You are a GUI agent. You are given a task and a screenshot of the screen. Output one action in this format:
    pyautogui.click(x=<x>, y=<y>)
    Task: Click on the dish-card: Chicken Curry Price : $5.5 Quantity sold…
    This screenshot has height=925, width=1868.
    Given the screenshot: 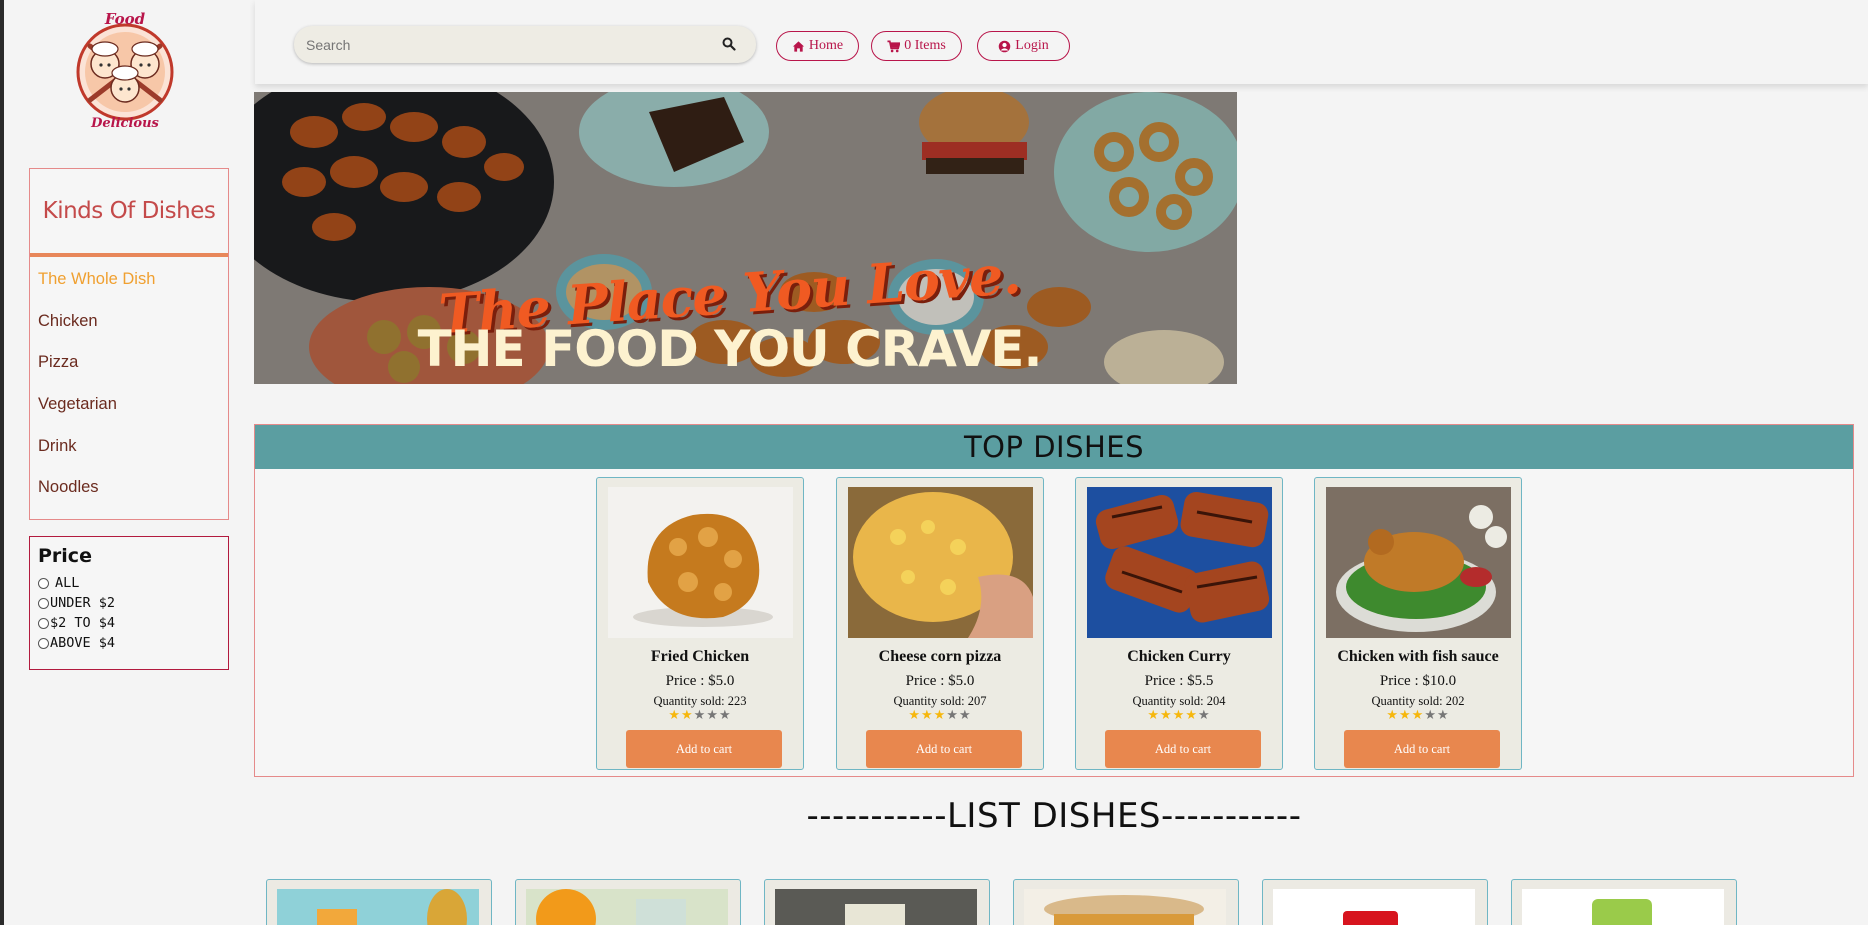 What is the action you would take?
    pyautogui.click(x=1179, y=623)
    